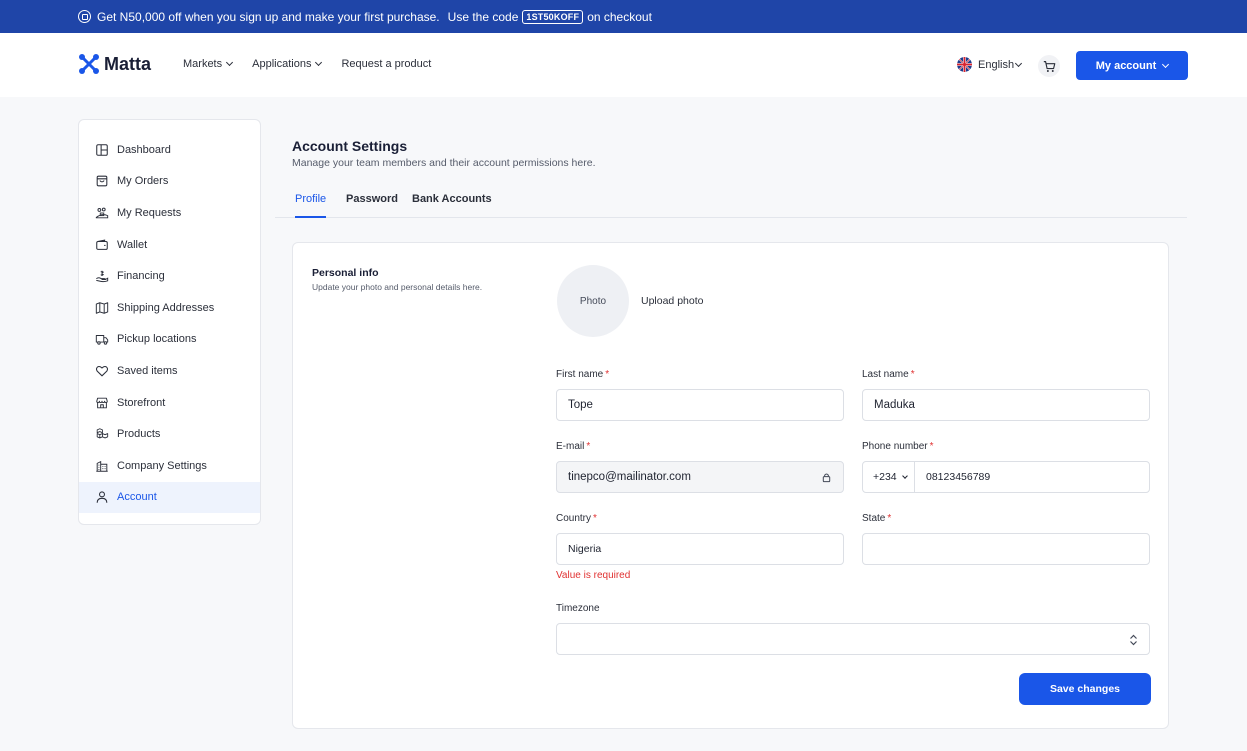 The height and width of the screenshot is (751, 1247). What do you see at coordinates (1006, 549) in the screenshot?
I see `state-field` at bounding box center [1006, 549].